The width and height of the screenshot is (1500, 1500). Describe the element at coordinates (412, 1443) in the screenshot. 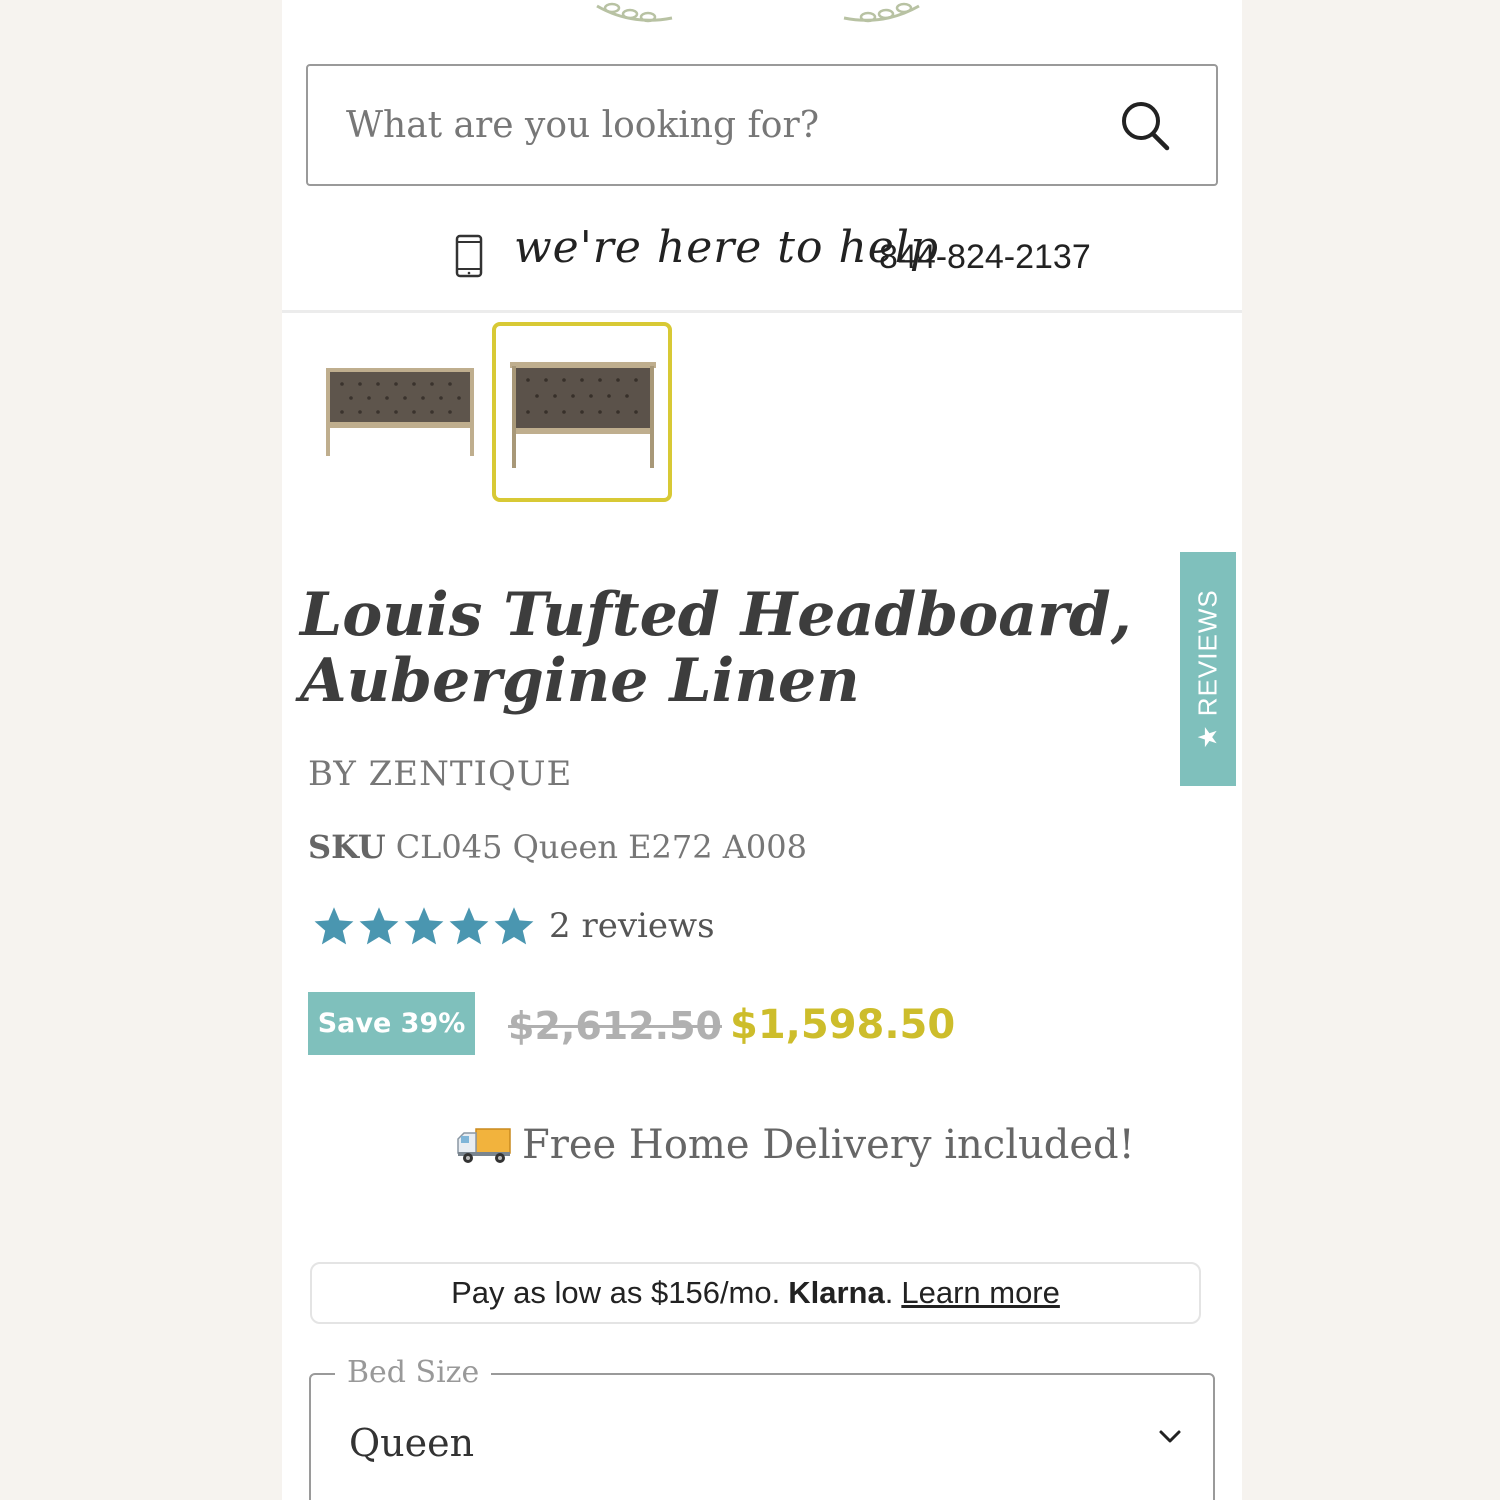

I see `bed-size-value: Queen` at that location.